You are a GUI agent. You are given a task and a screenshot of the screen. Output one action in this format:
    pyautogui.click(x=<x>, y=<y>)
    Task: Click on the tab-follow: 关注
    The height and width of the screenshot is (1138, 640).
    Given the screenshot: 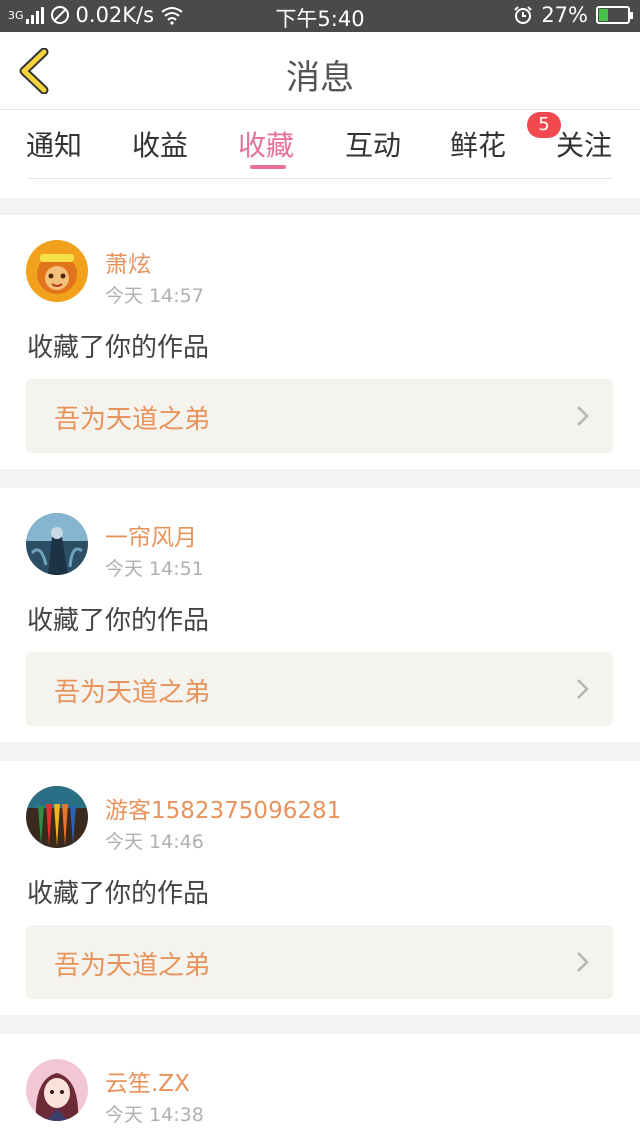 What is the action you would take?
    pyautogui.click(x=584, y=144)
    